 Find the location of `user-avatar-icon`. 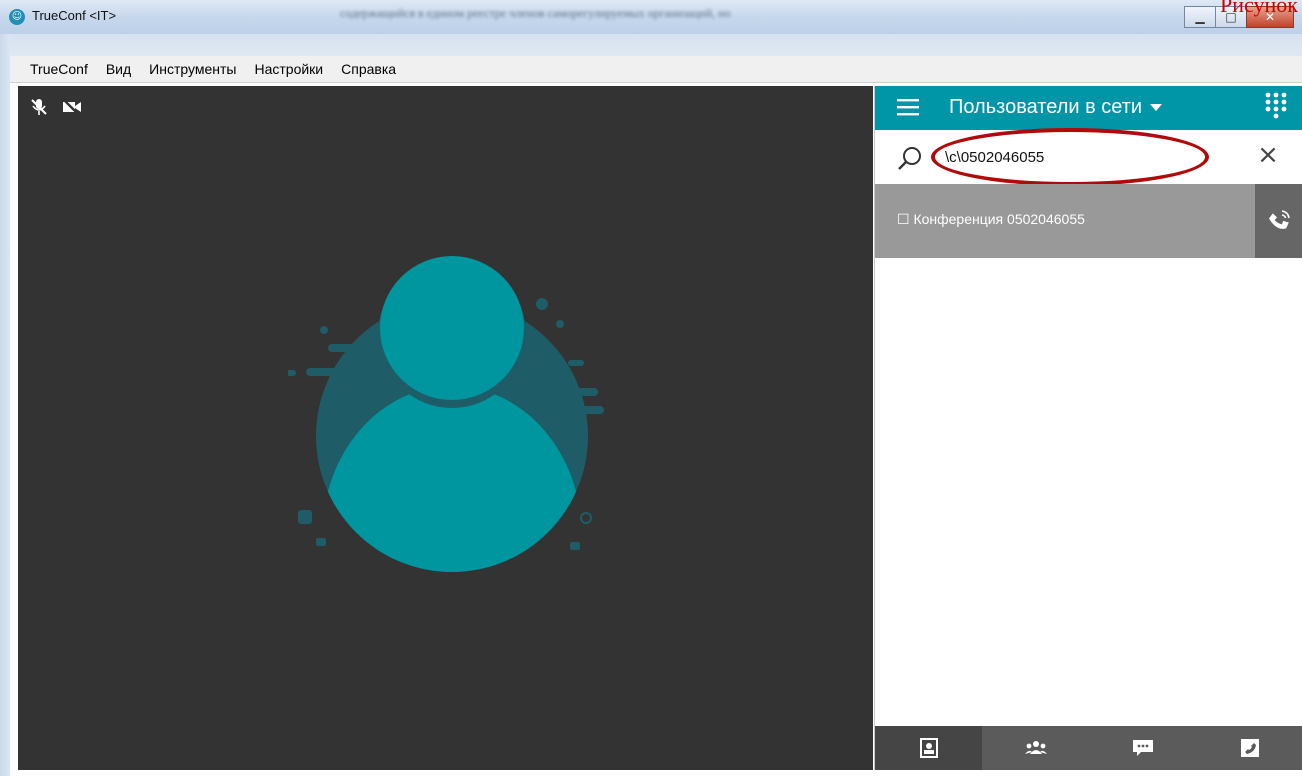

user-avatar-icon is located at coordinates (446, 414).